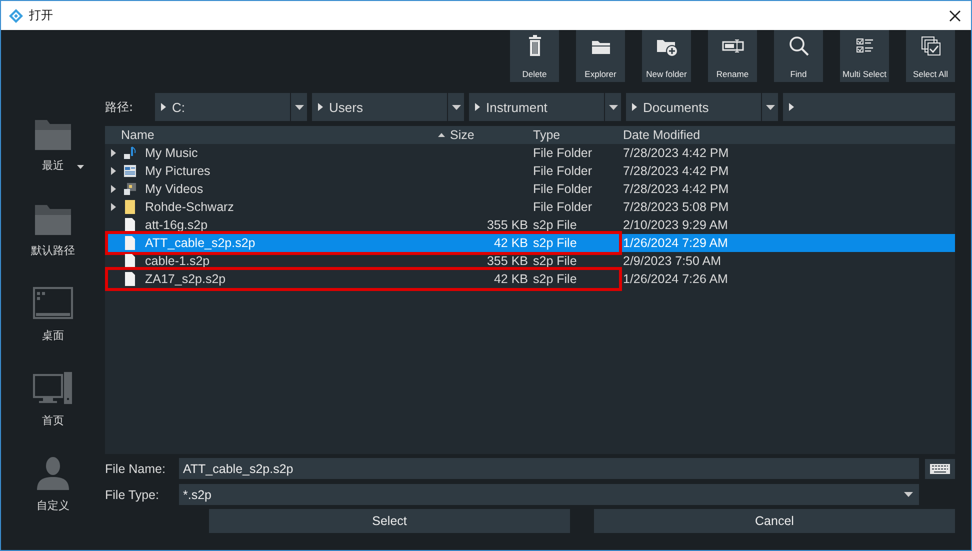 The image size is (972, 551). What do you see at coordinates (675, 225) in the screenshot?
I see `date-modified: 2/10/2023 9:29 AM` at bounding box center [675, 225].